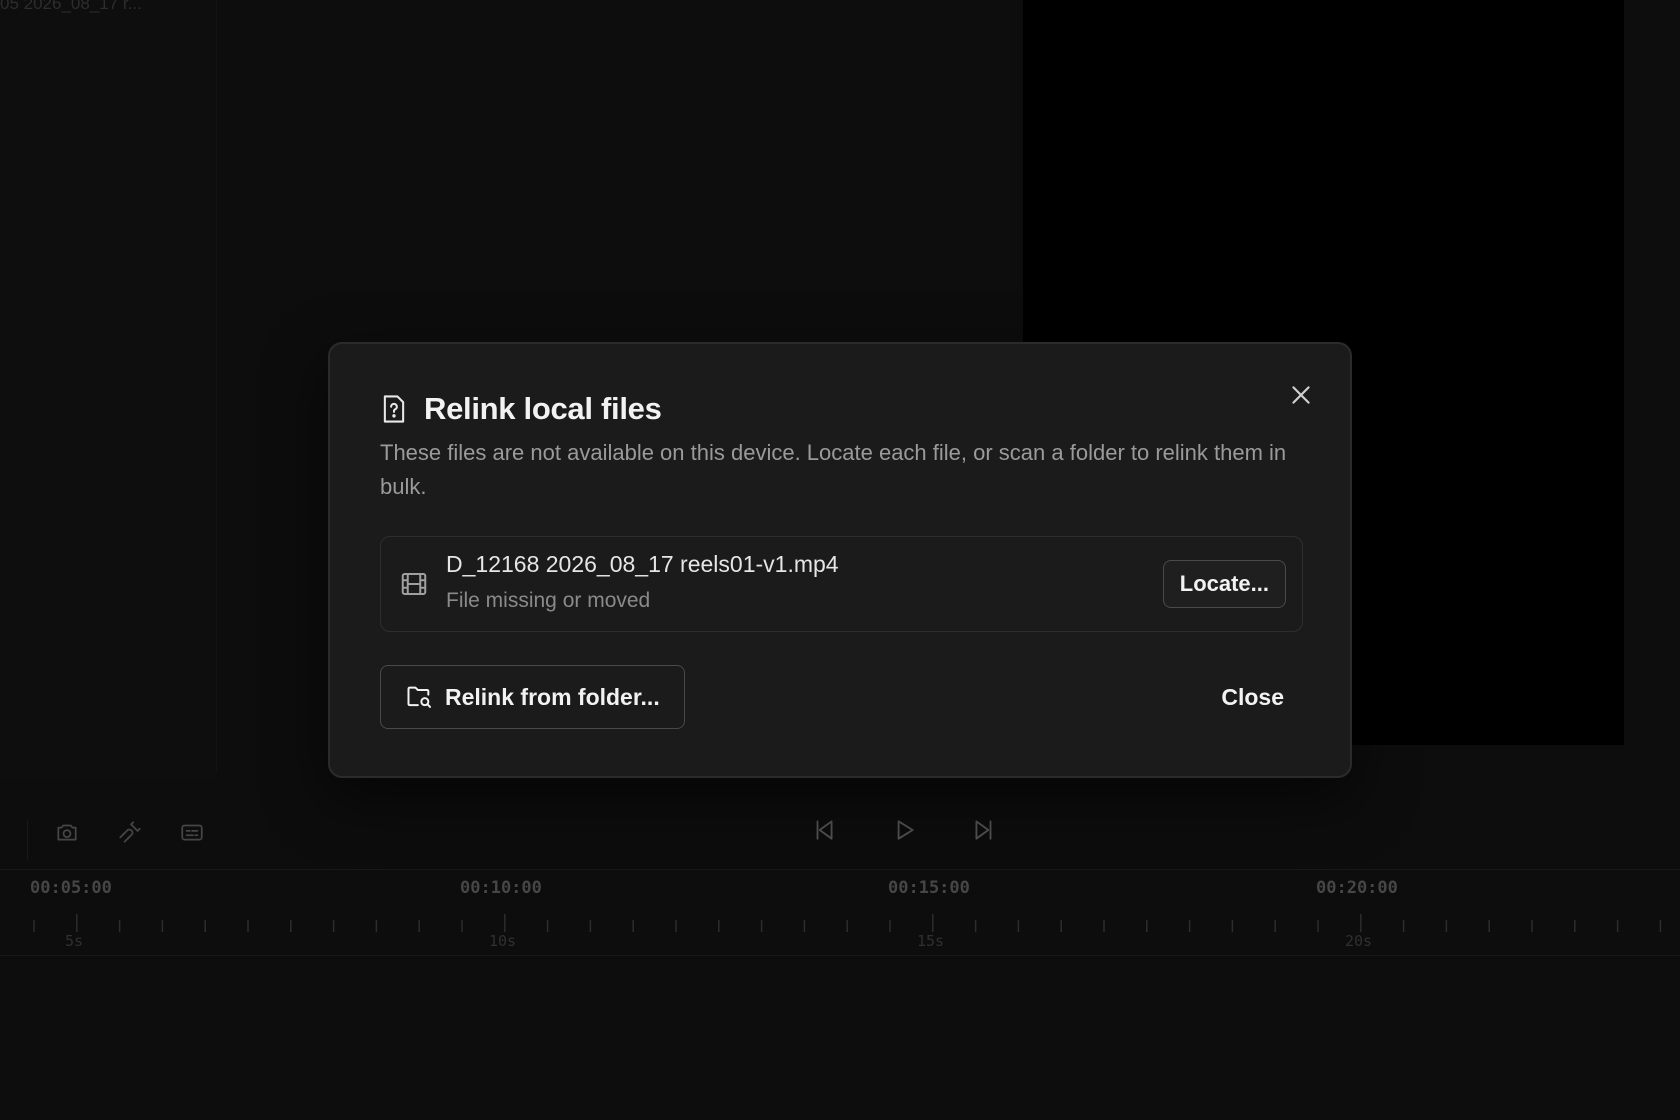 The image size is (1680, 1120). I want to click on dialog-header: Relink local files, so click(521, 409).